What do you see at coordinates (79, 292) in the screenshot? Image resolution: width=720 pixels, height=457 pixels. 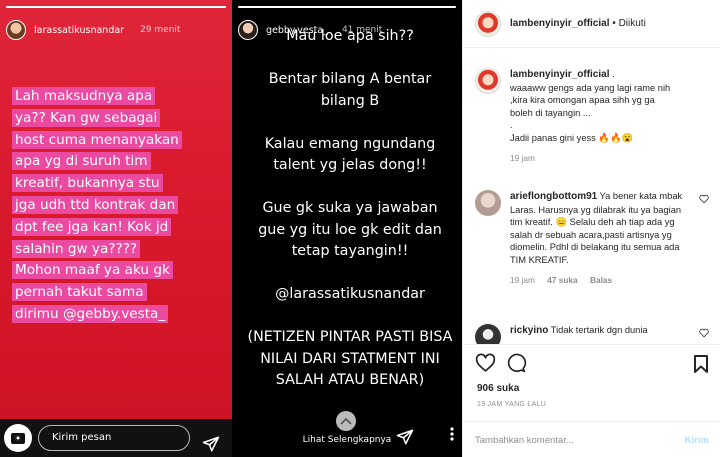 I see `highlighted-text: pernah takut sama` at bounding box center [79, 292].